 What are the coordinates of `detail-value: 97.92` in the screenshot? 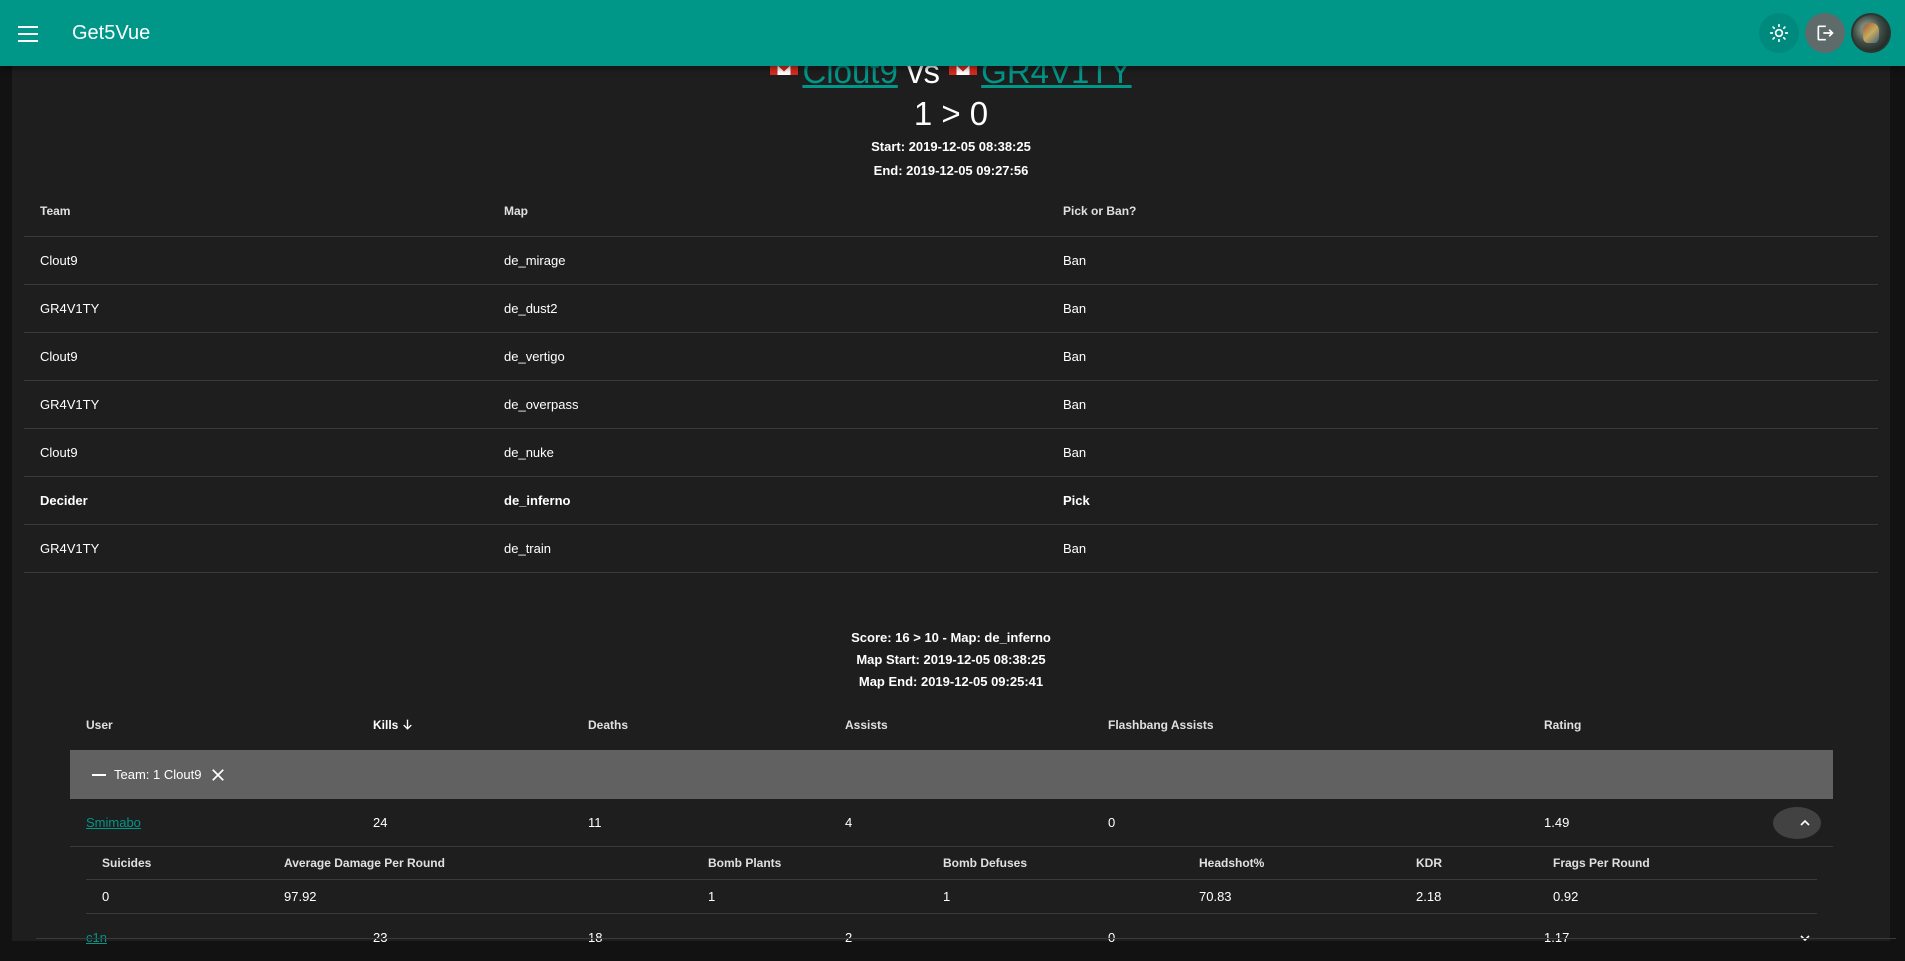 It's located at (300, 896).